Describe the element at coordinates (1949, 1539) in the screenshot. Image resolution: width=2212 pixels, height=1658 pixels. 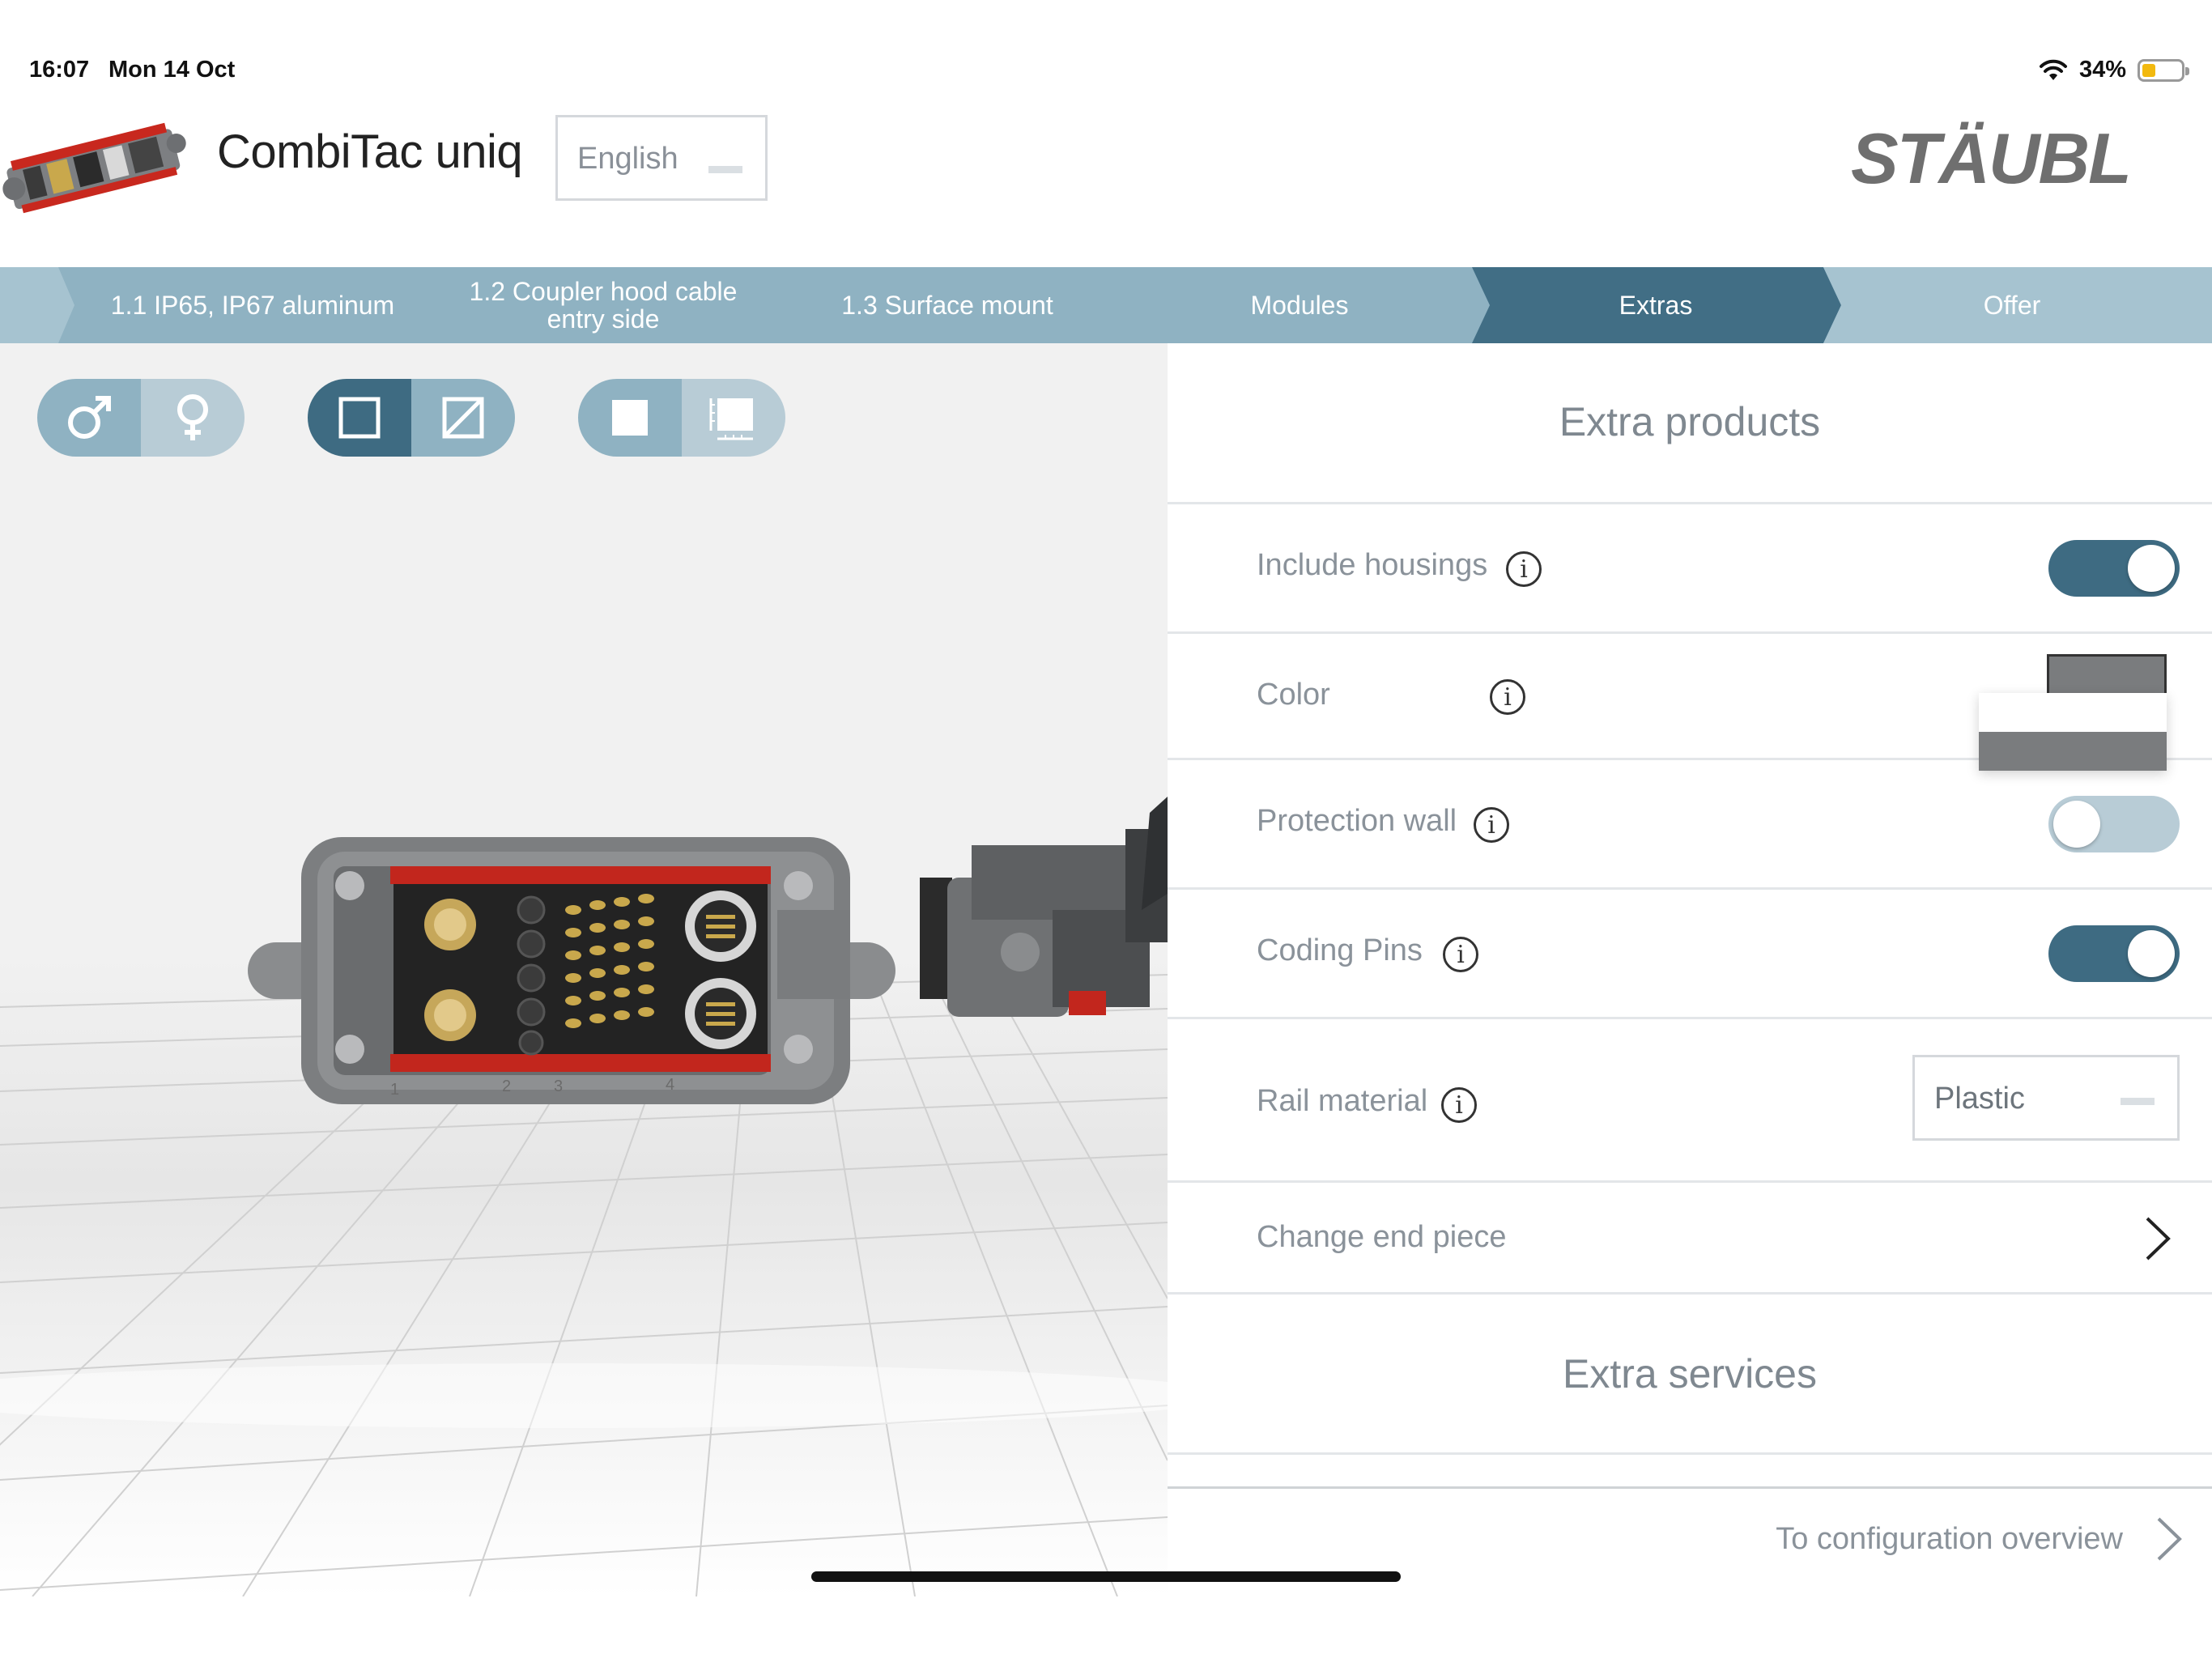
I see `configuration-overview-link: To configuration overview` at that location.